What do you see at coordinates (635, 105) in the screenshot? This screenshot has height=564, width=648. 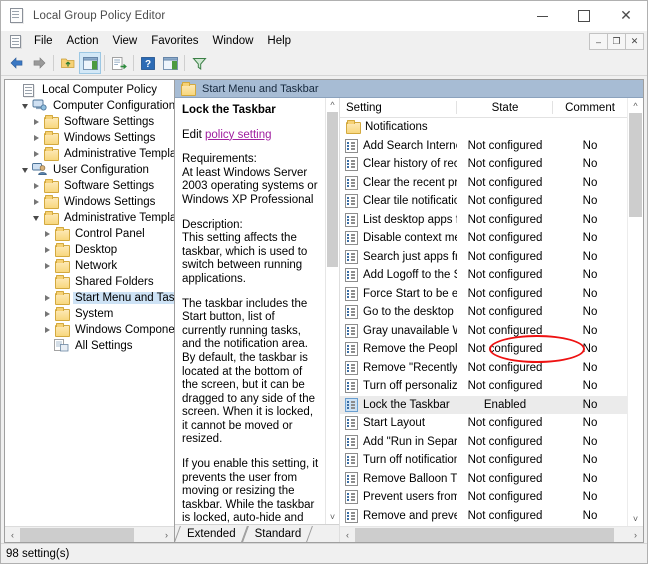 I see `list-scroll-up-icon: ^` at bounding box center [635, 105].